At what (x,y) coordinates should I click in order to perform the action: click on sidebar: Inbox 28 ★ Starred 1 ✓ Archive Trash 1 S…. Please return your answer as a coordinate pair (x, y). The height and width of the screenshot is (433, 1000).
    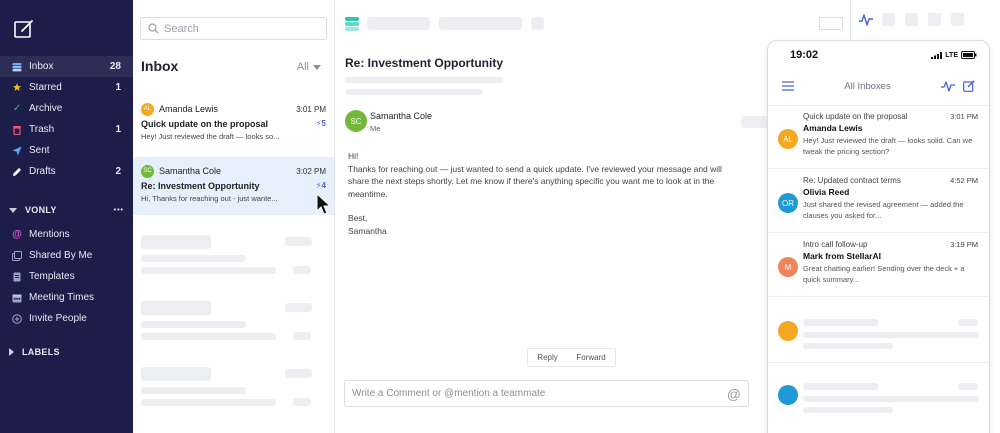
    Looking at the image, I should click on (66, 216).